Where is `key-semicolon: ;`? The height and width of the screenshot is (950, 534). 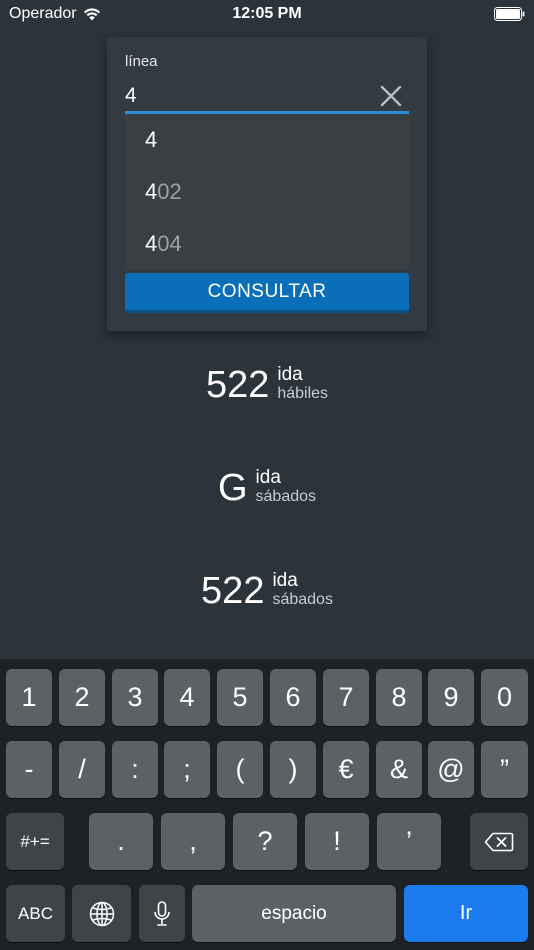 key-semicolon: ; is located at coordinates (187, 769).